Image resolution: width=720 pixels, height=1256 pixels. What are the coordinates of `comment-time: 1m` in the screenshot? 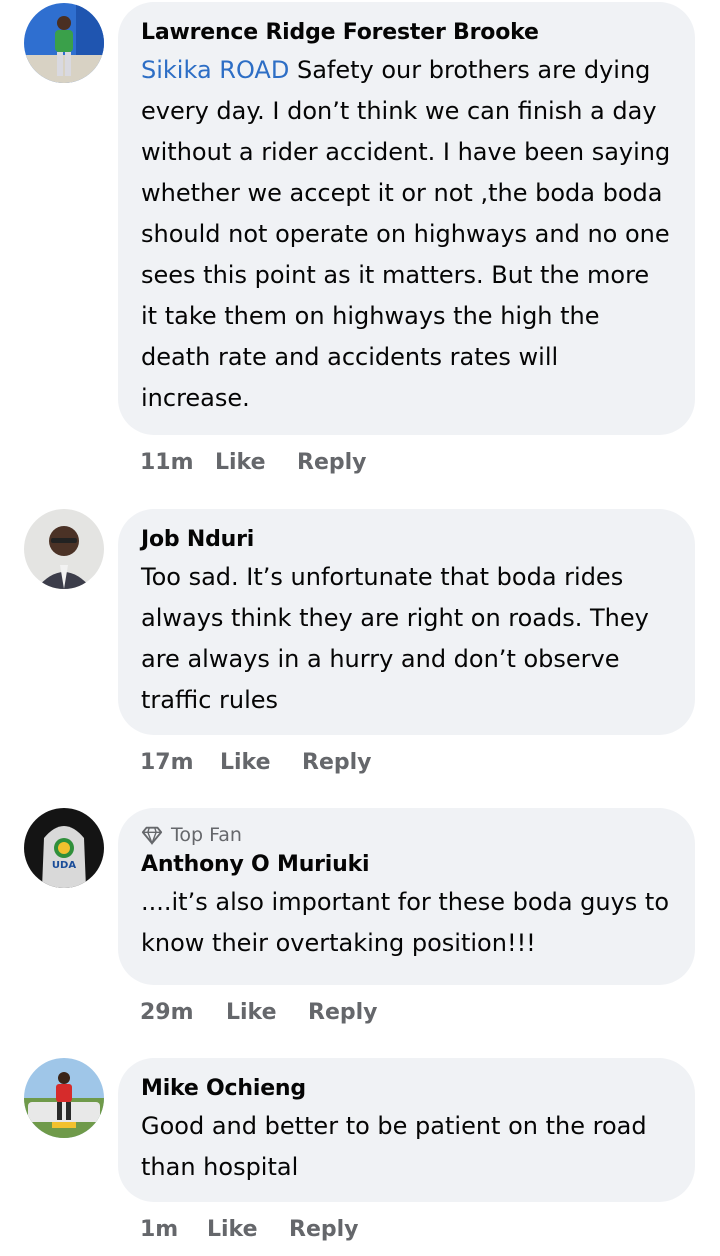 It's located at (173, 1229).